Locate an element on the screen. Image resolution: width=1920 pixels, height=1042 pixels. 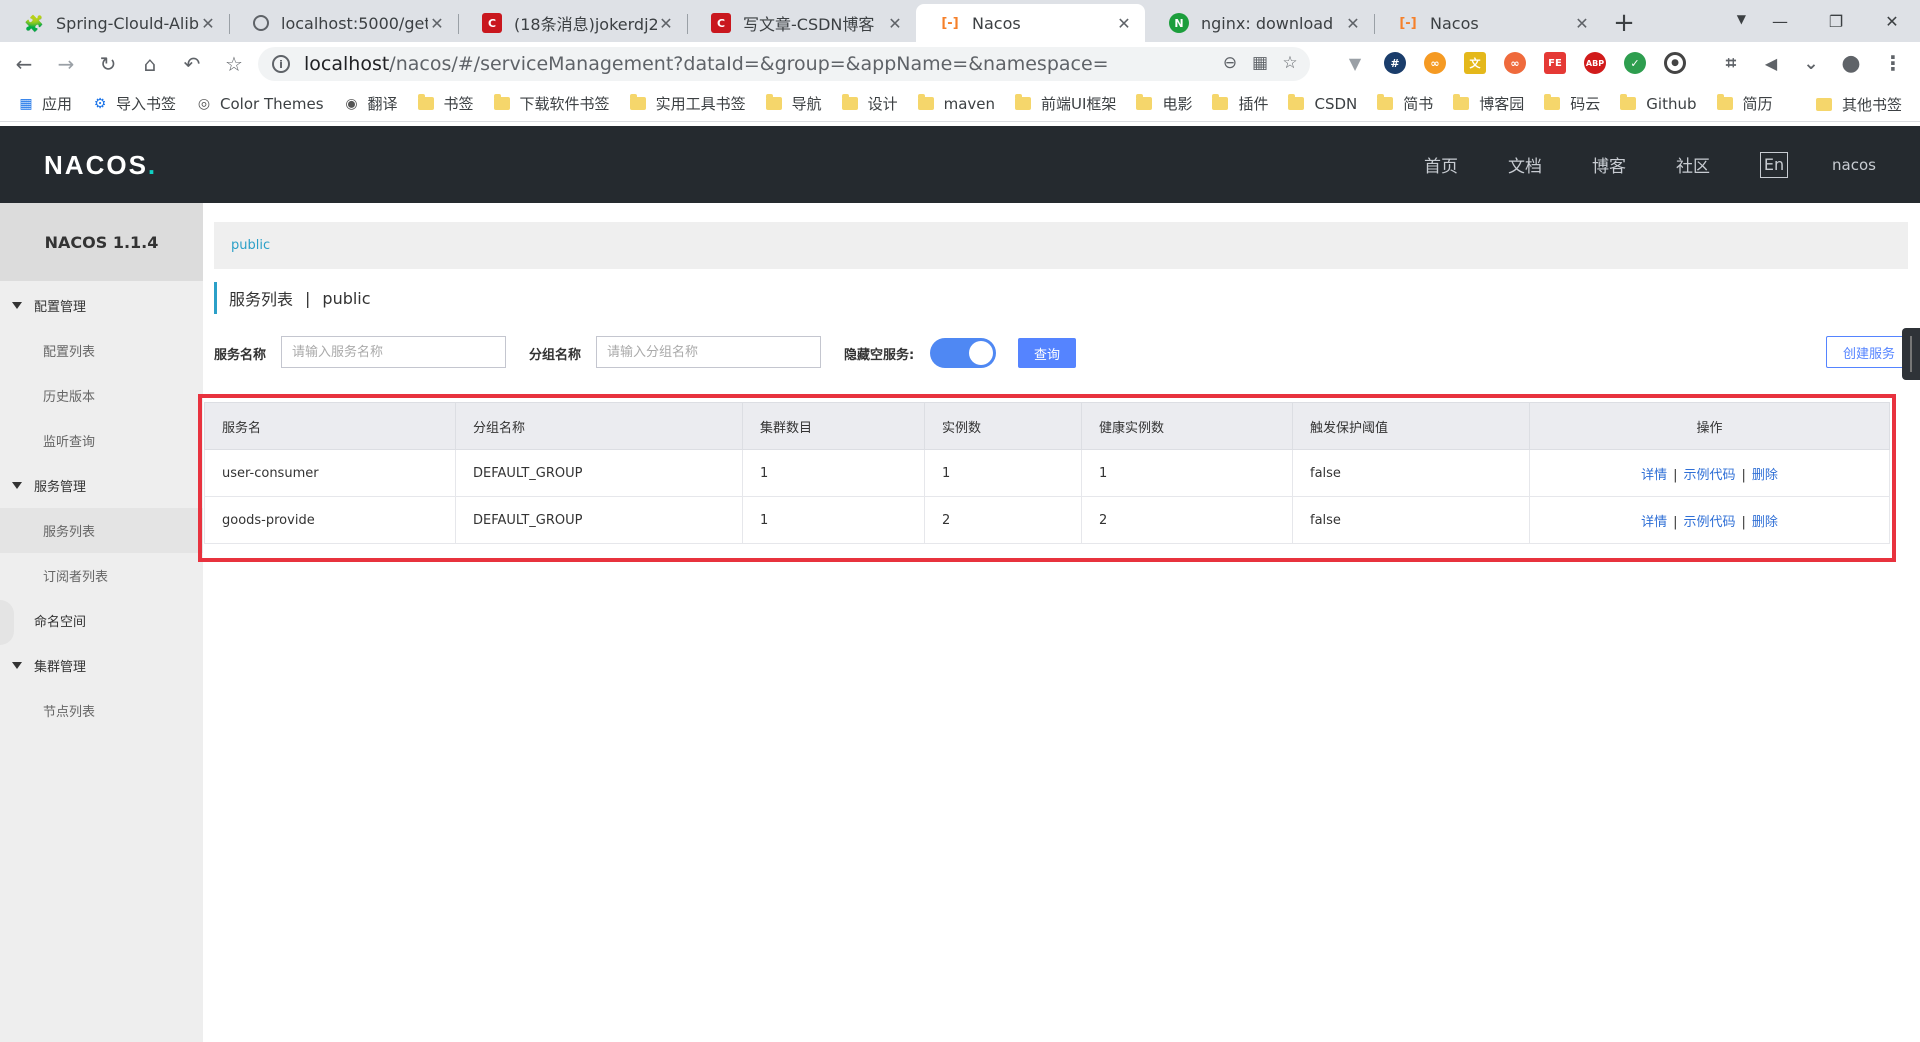
folder-icon is located at coordinates (1144, 102).